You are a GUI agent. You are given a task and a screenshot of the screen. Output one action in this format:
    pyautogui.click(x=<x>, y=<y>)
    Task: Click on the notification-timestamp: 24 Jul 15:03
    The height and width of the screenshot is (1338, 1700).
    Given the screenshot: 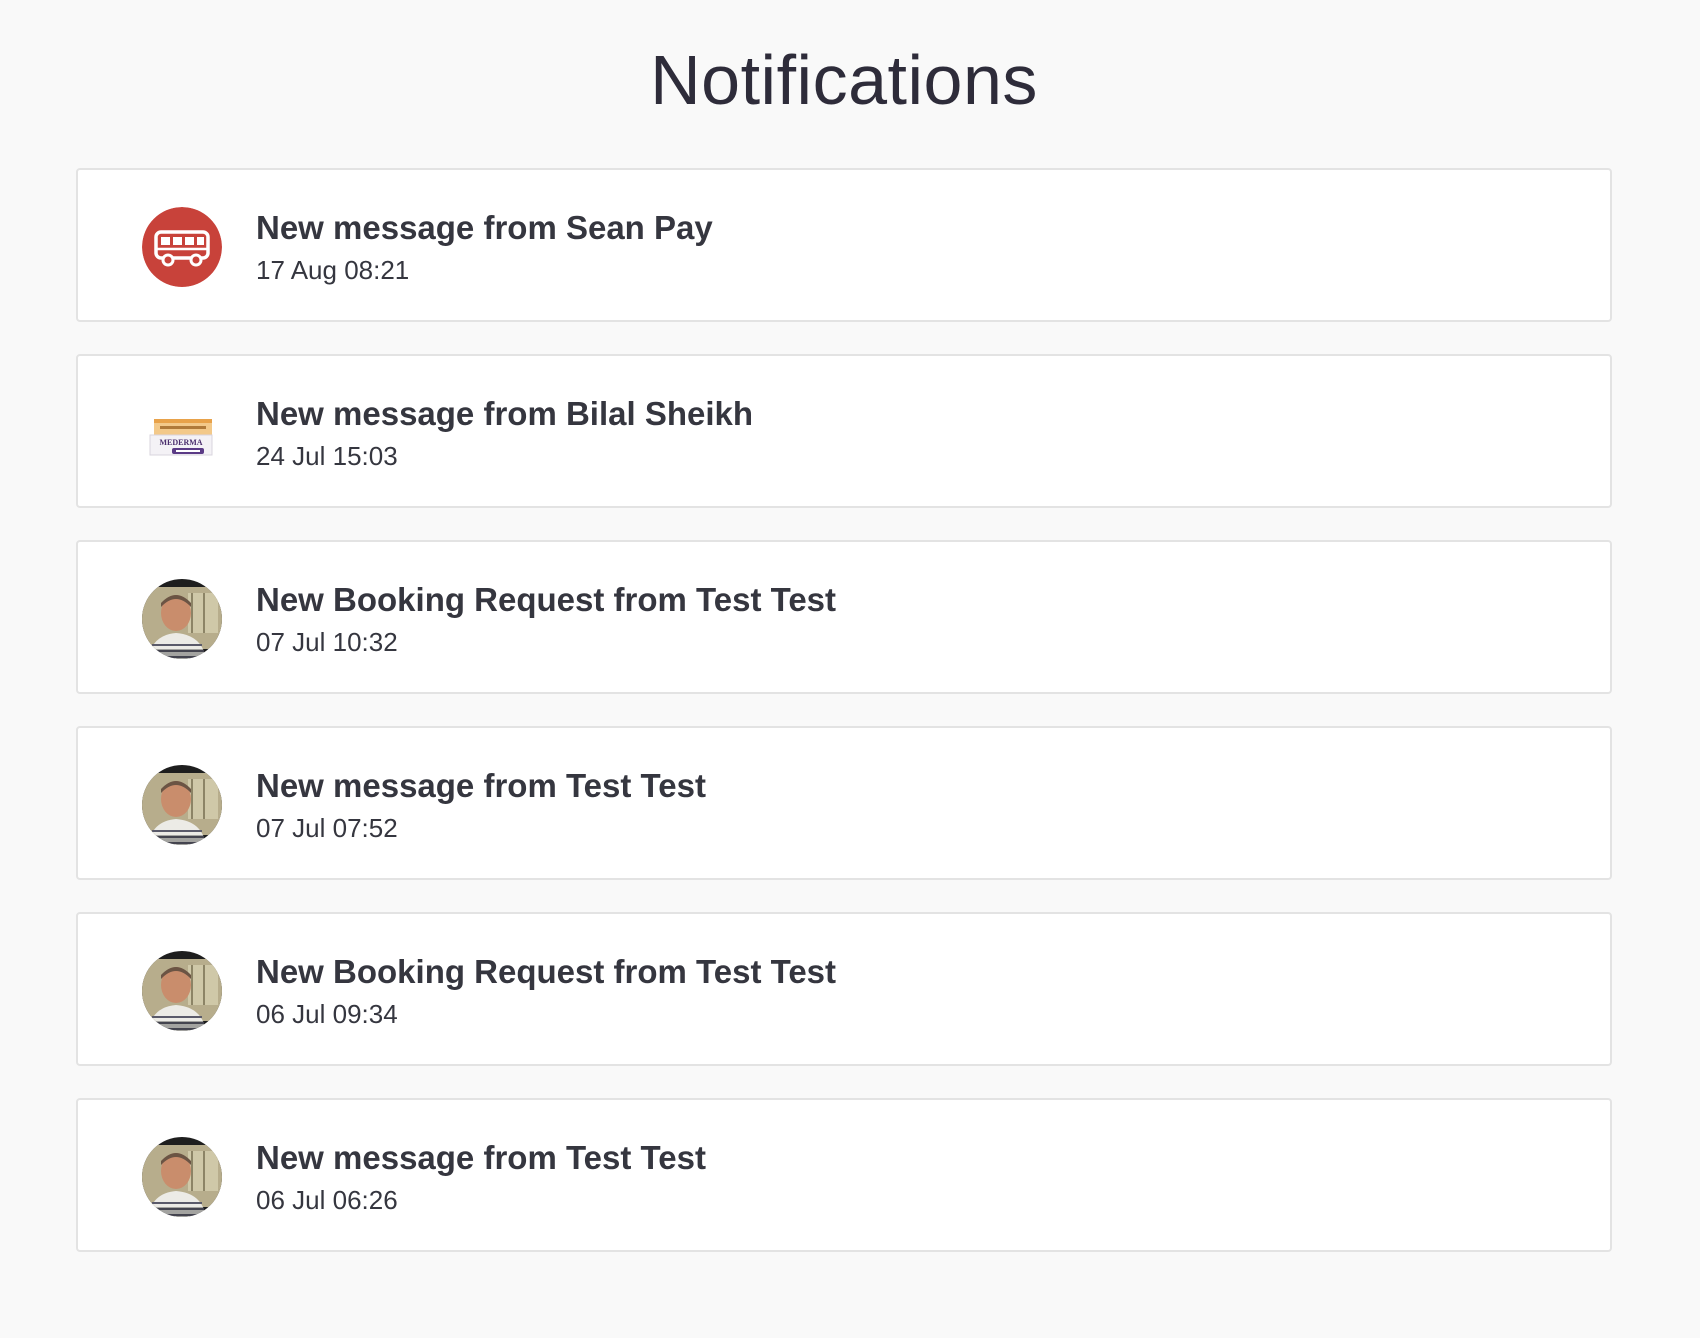 What is the action you would take?
    pyautogui.click(x=327, y=456)
    